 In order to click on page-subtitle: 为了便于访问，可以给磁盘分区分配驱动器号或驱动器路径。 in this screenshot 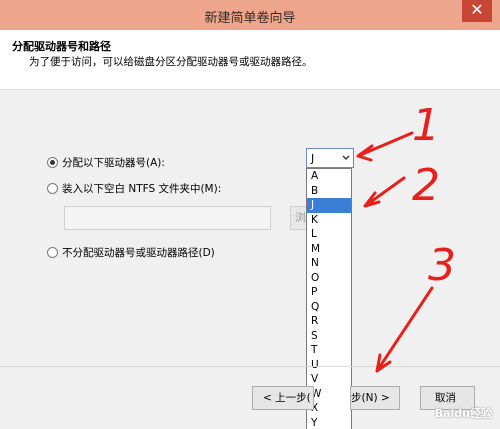, I will do `click(171, 62)`.